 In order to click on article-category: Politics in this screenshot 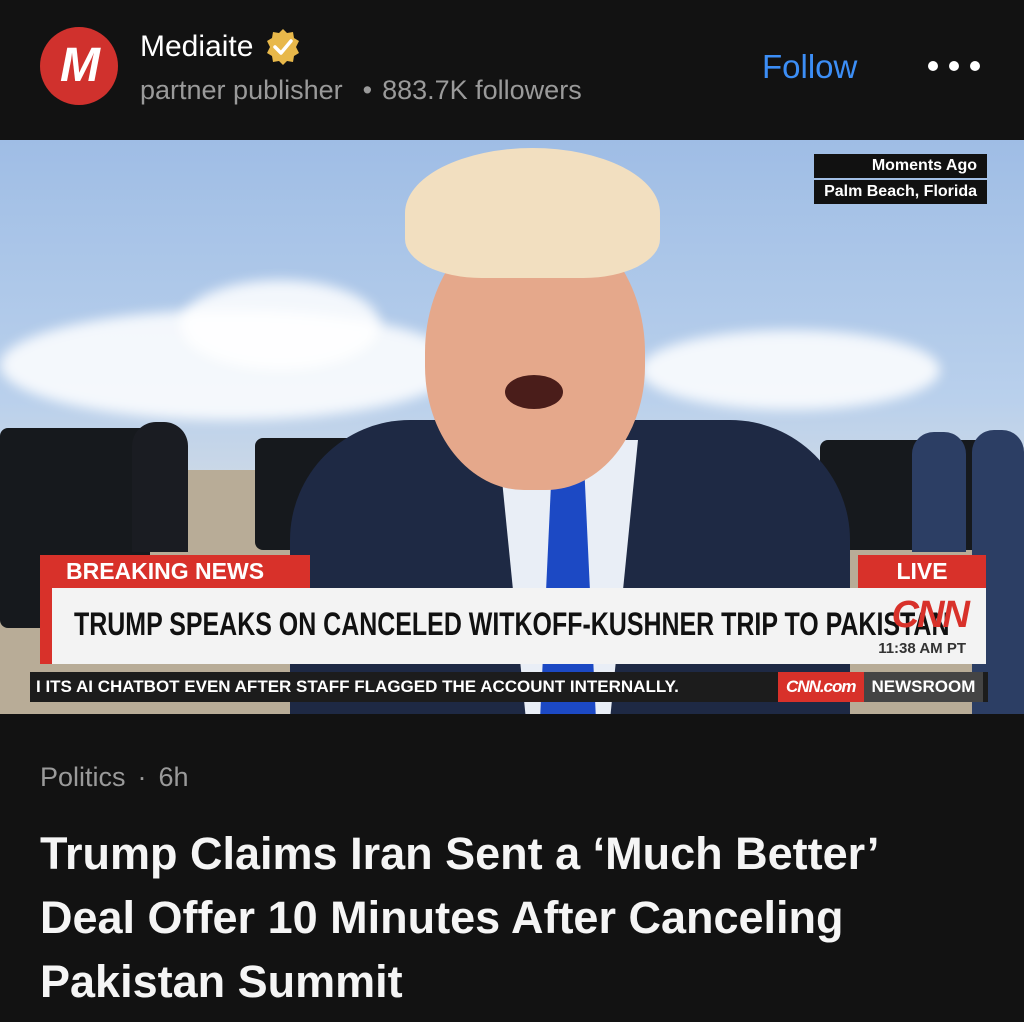, I will do `click(83, 777)`.